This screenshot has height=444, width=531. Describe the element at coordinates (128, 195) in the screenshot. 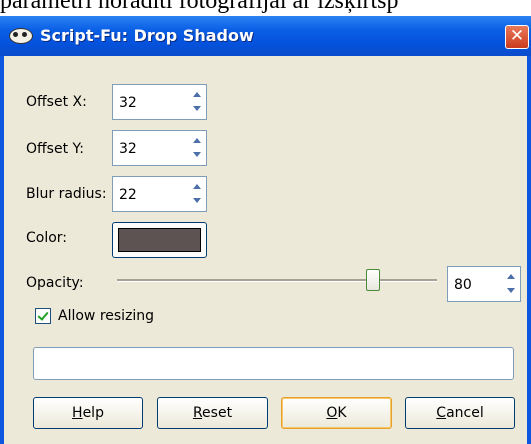

I see `blur-radius-value: 22` at that location.